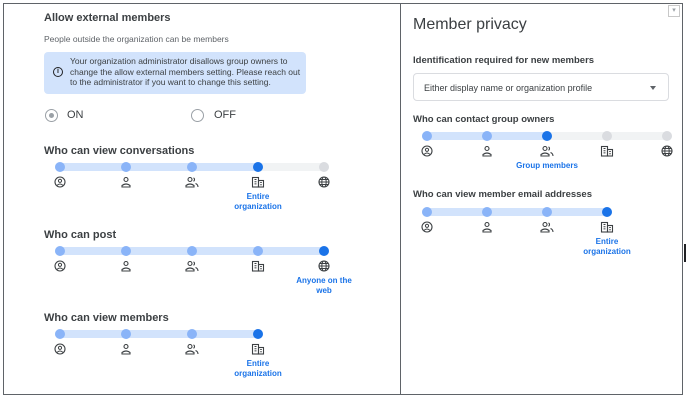 Image resolution: width=688 pixels, height=398 pixels. Describe the element at coordinates (225, 115) in the screenshot. I see `external-off-label: OFF` at that location.